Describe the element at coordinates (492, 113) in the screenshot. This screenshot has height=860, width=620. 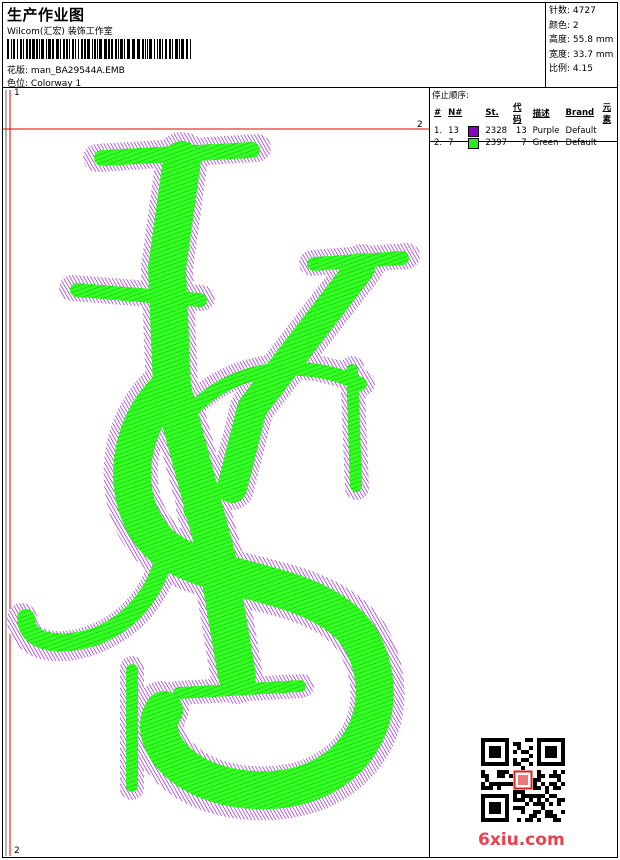
I see `col-header: St.` at that location.